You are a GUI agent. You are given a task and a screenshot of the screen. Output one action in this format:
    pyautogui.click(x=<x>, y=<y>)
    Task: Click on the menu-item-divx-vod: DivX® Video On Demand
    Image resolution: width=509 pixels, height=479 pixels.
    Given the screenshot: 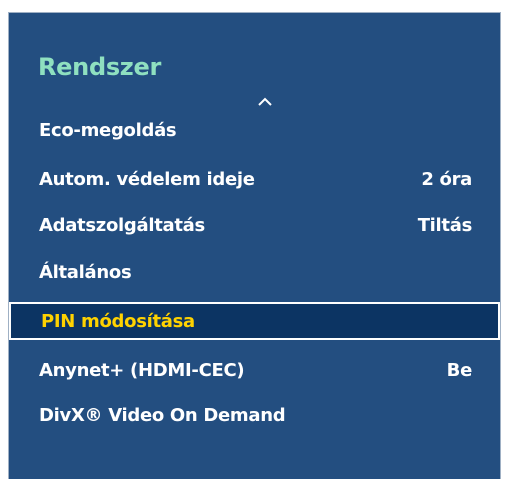 What is the action you would take?
    pyautogui.click(x=254, y=415)
    